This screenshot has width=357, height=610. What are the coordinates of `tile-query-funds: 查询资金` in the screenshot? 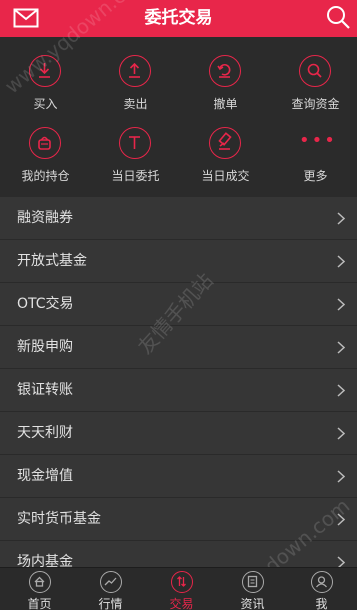 It's located at (314, 74).